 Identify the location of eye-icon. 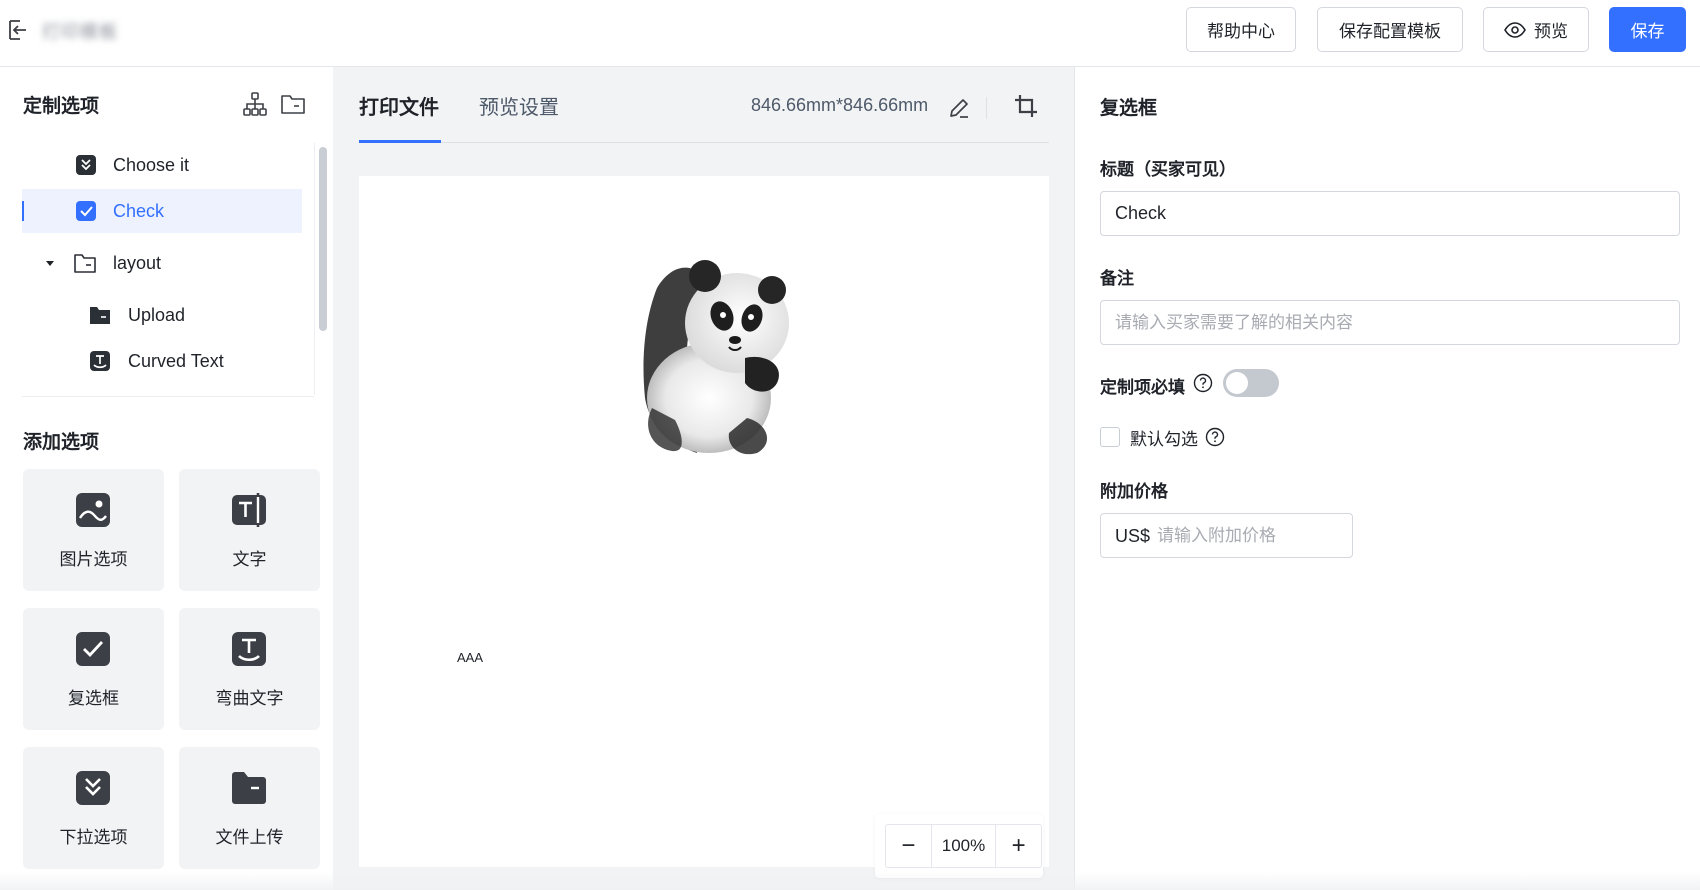
(1515, 29).